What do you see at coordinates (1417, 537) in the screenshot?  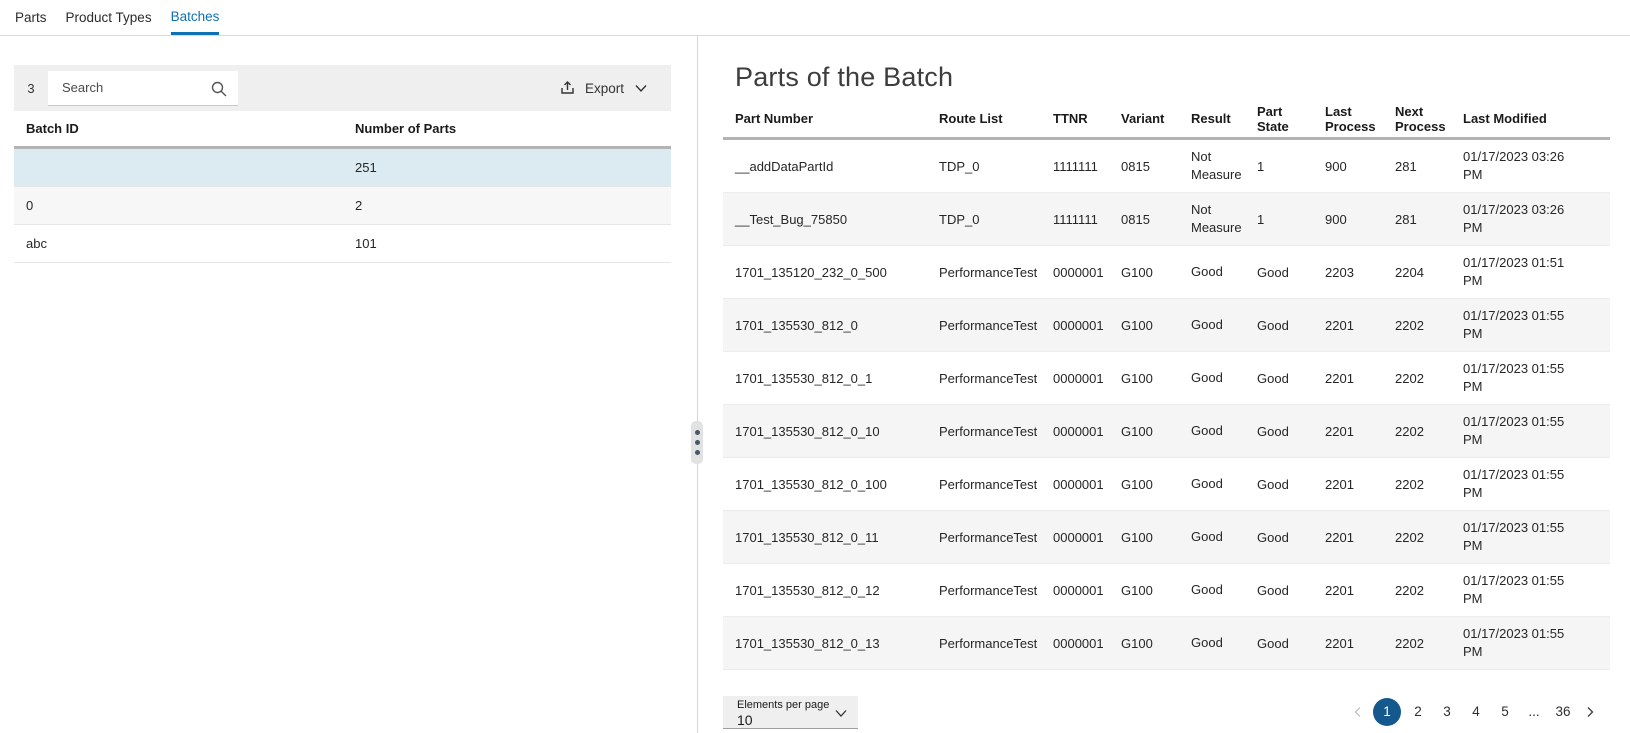 I see `cell-next-process: 2202` at bounding box center [1417, 537].